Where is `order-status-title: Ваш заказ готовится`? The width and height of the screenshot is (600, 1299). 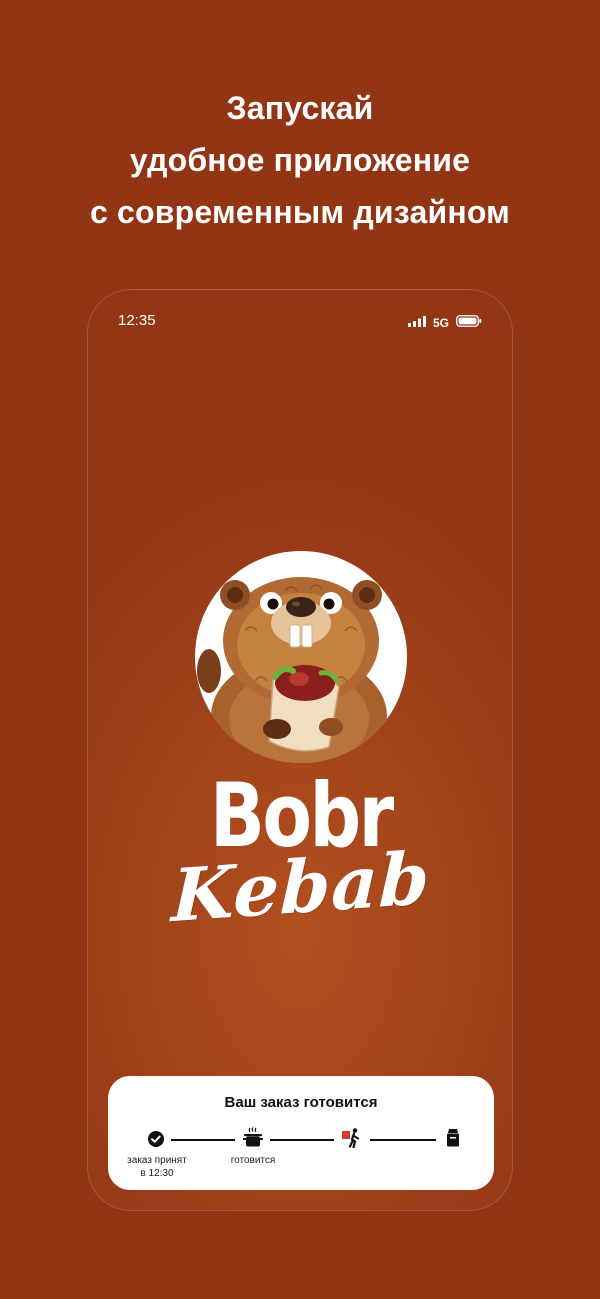 order-status-title: Ваш заказ готовится is located at coordinates (301, 1102).